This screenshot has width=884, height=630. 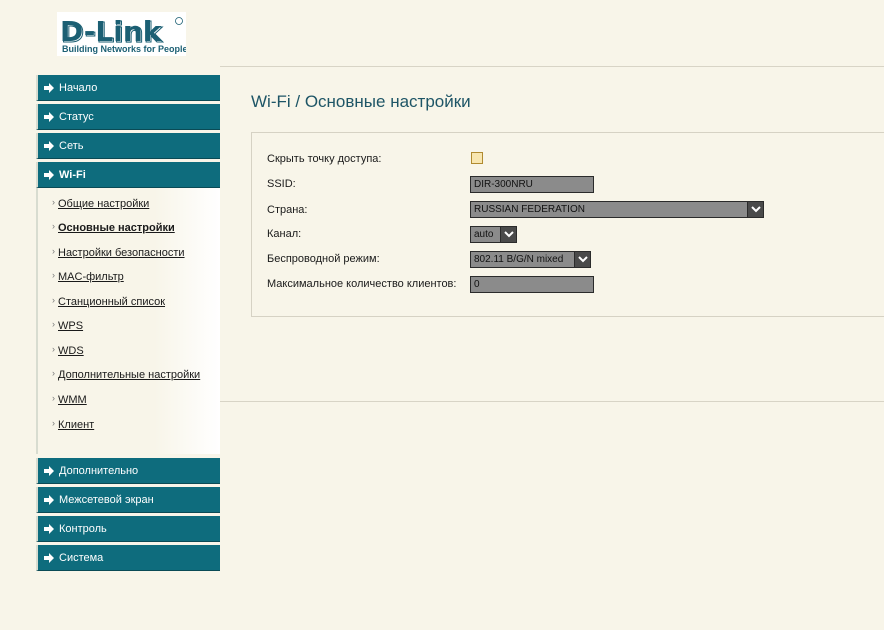 I want to click on country-label: Страна:, so click(x=287, y=210).